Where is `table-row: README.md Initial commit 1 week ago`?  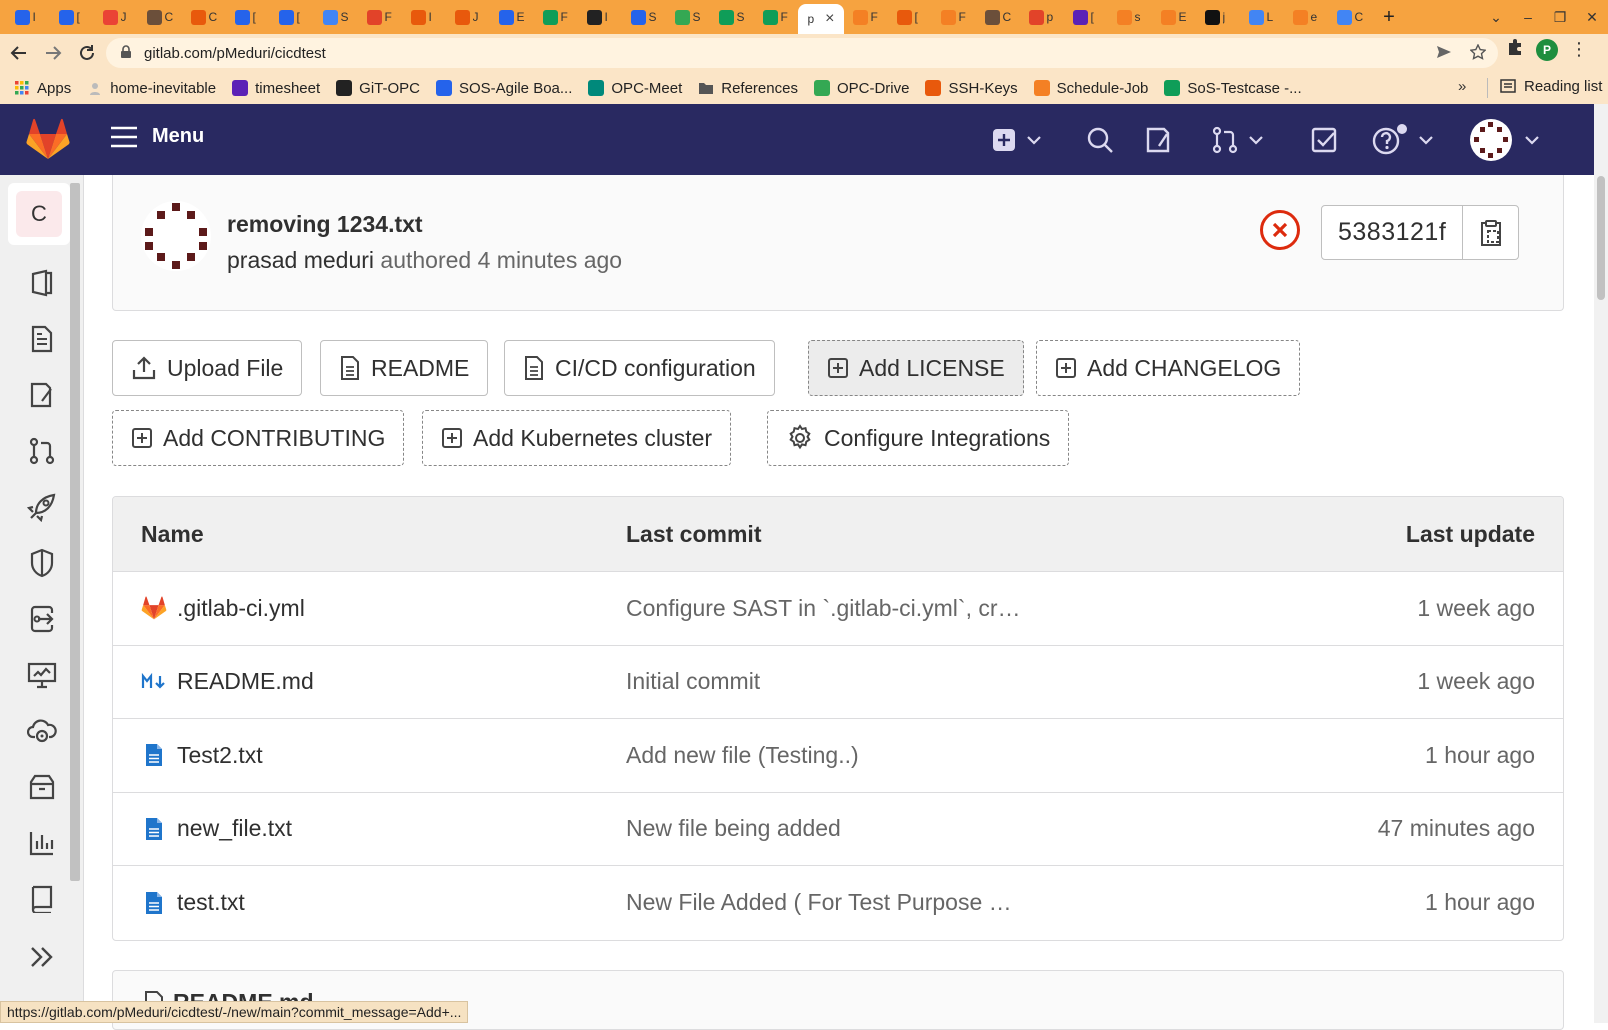 table-row: README.md Initial commit 1 week ago is located at coordinates (838, 682).